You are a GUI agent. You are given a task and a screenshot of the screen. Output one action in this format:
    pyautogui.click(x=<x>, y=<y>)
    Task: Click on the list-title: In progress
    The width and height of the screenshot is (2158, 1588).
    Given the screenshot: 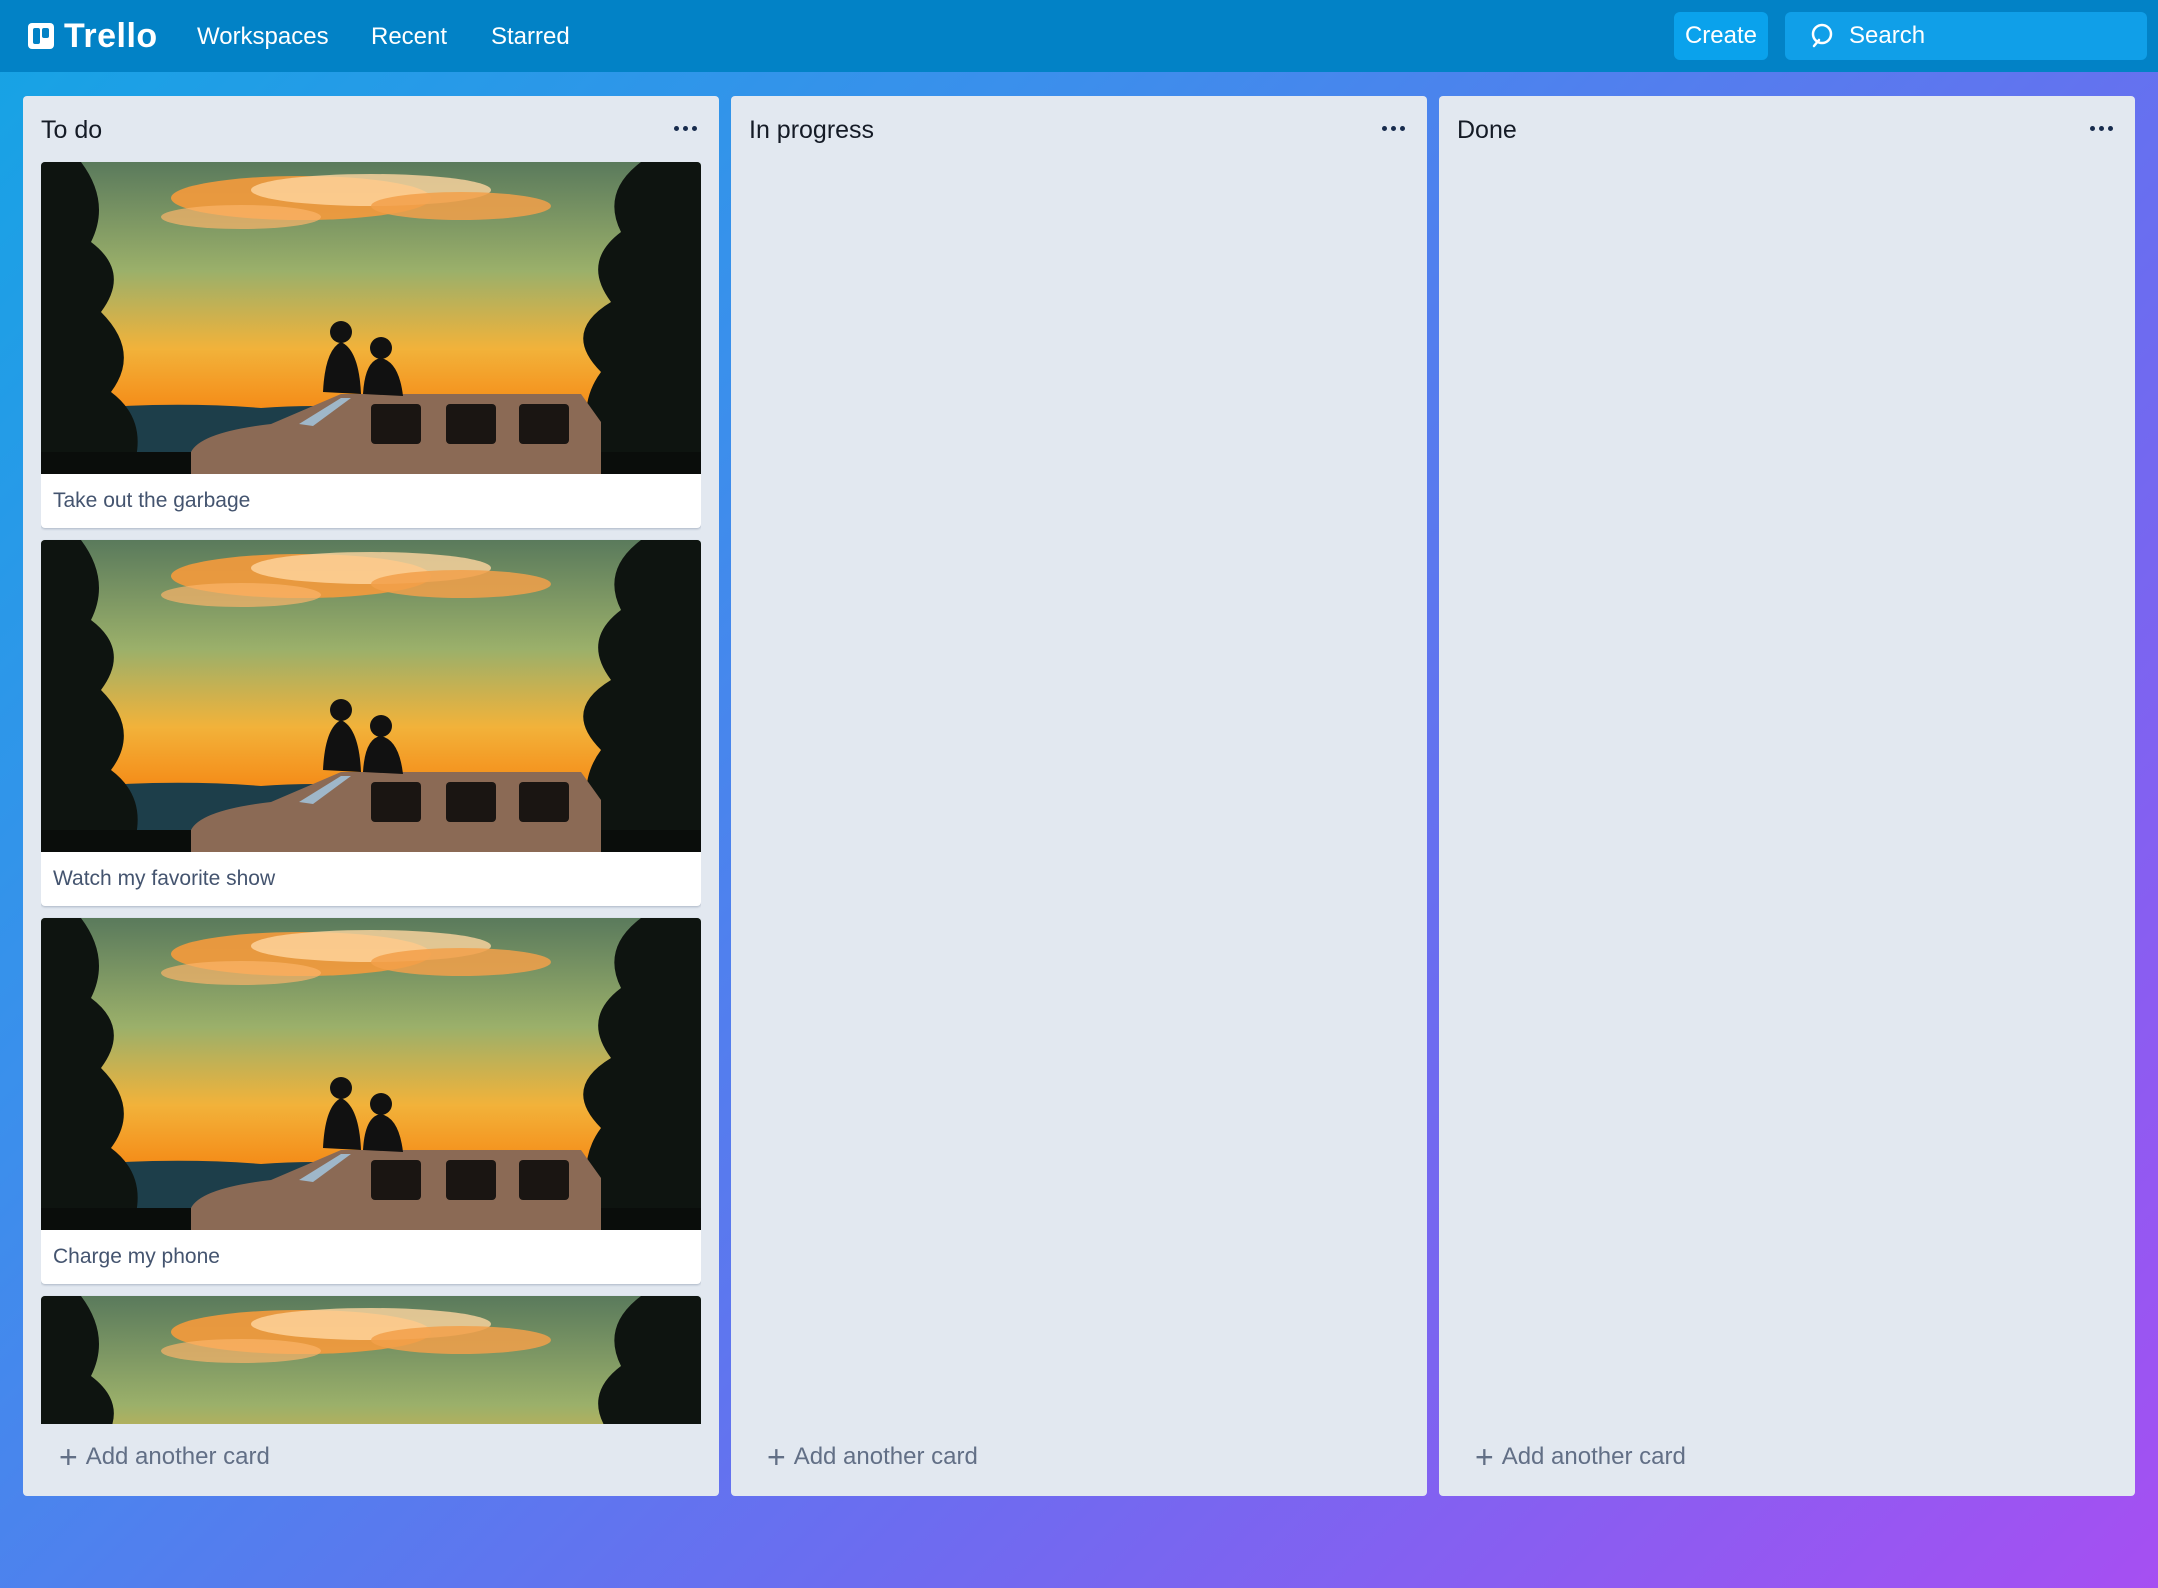 What is the action you would take?
    pyautogui.click(x=812, y=130)
    